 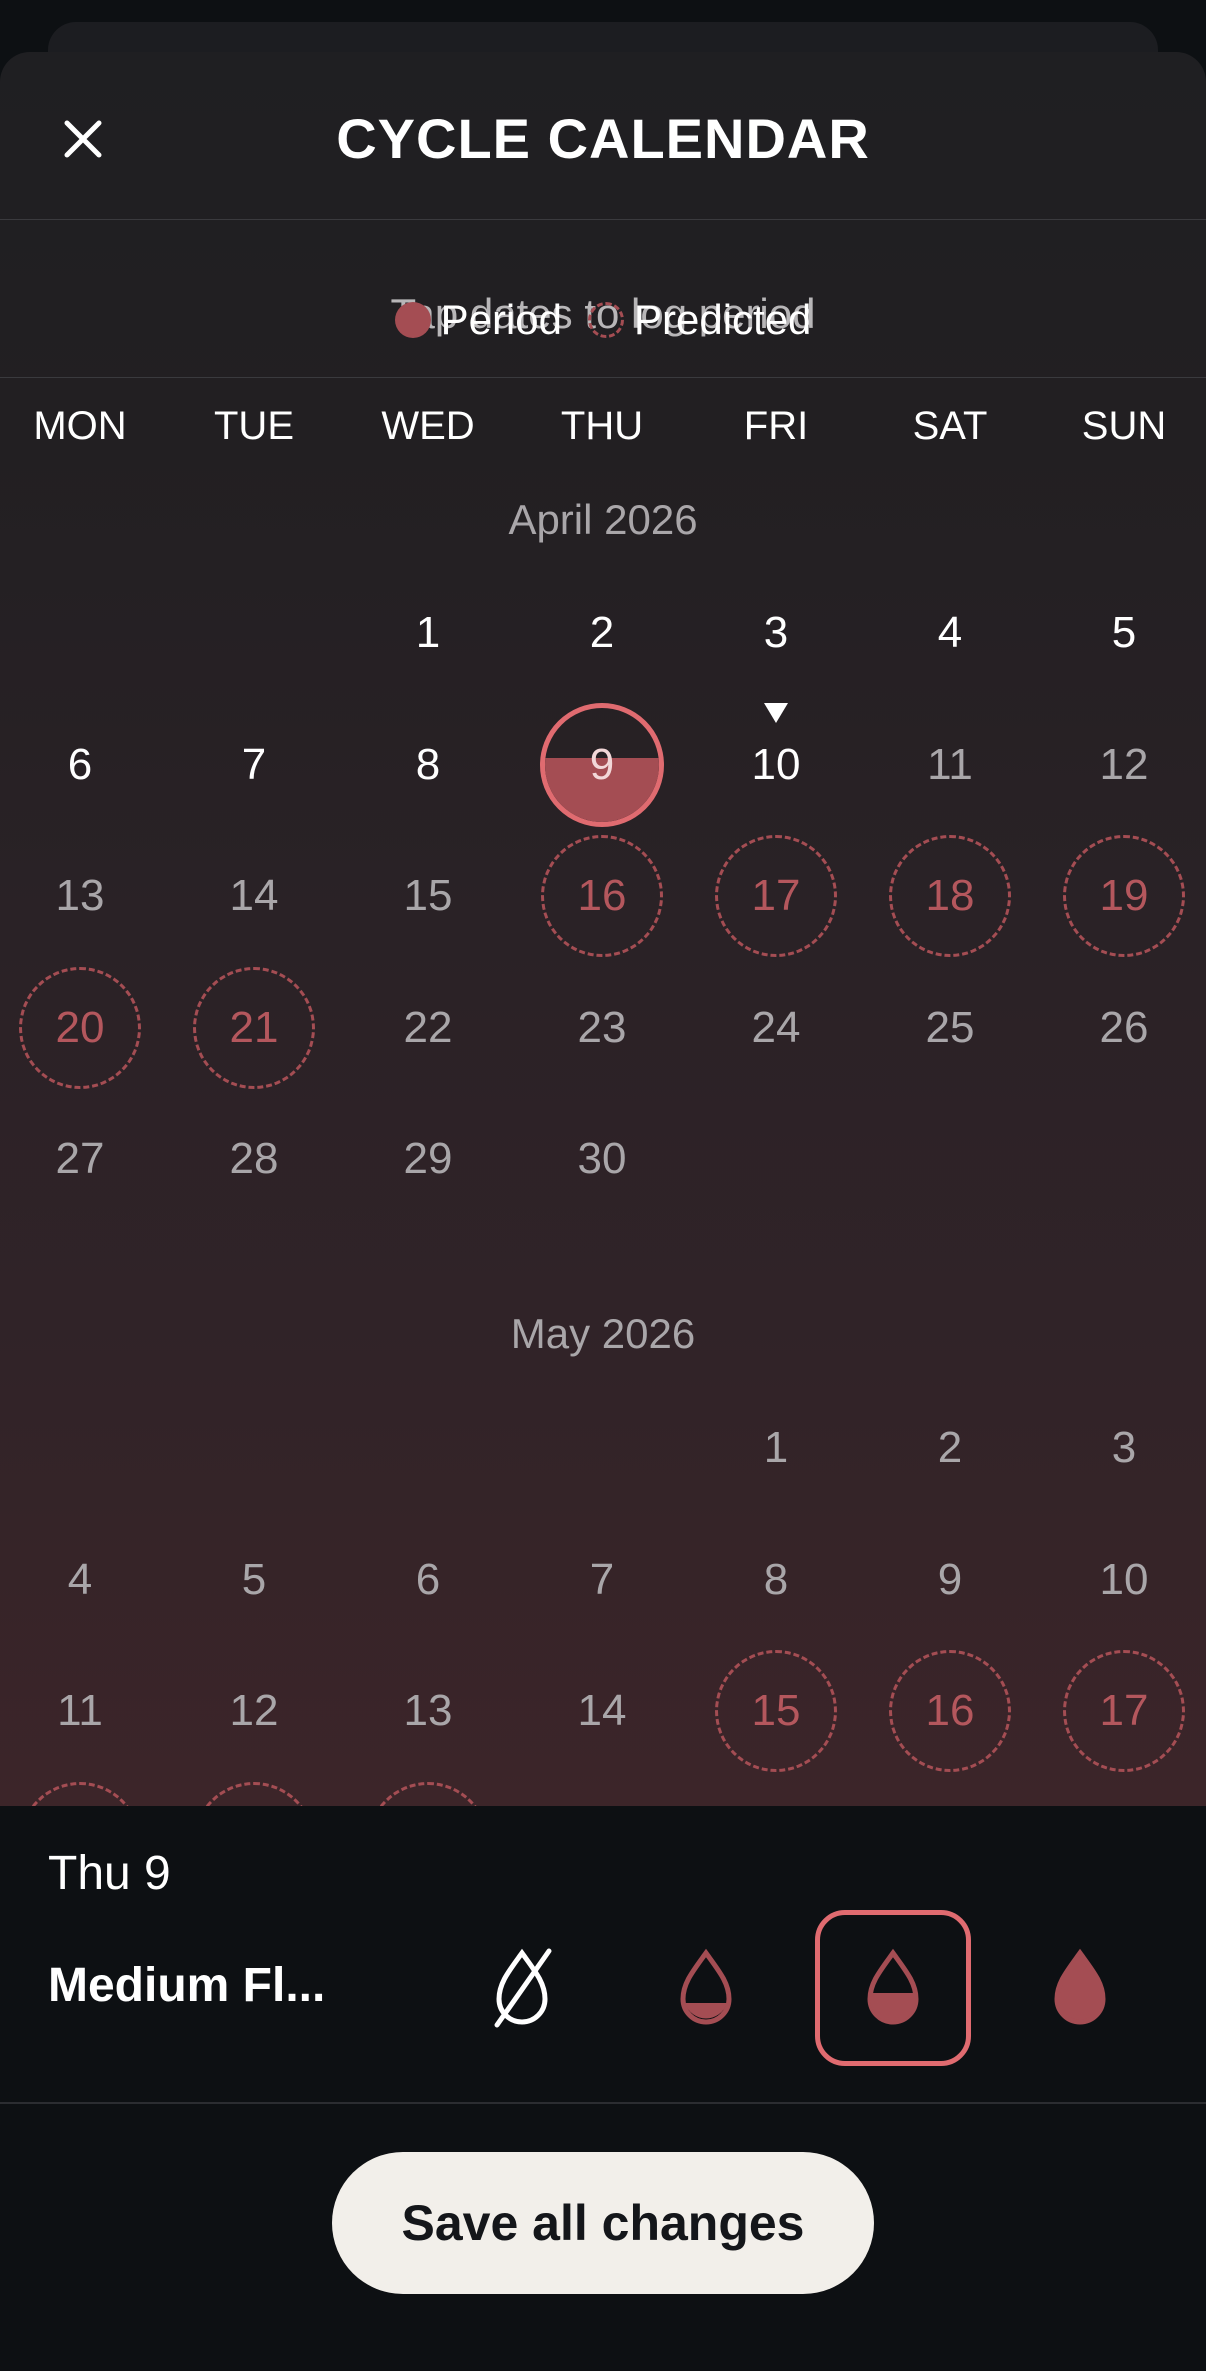 I want to click on light-flow-drop-icon, so click(x=706, y=1986).